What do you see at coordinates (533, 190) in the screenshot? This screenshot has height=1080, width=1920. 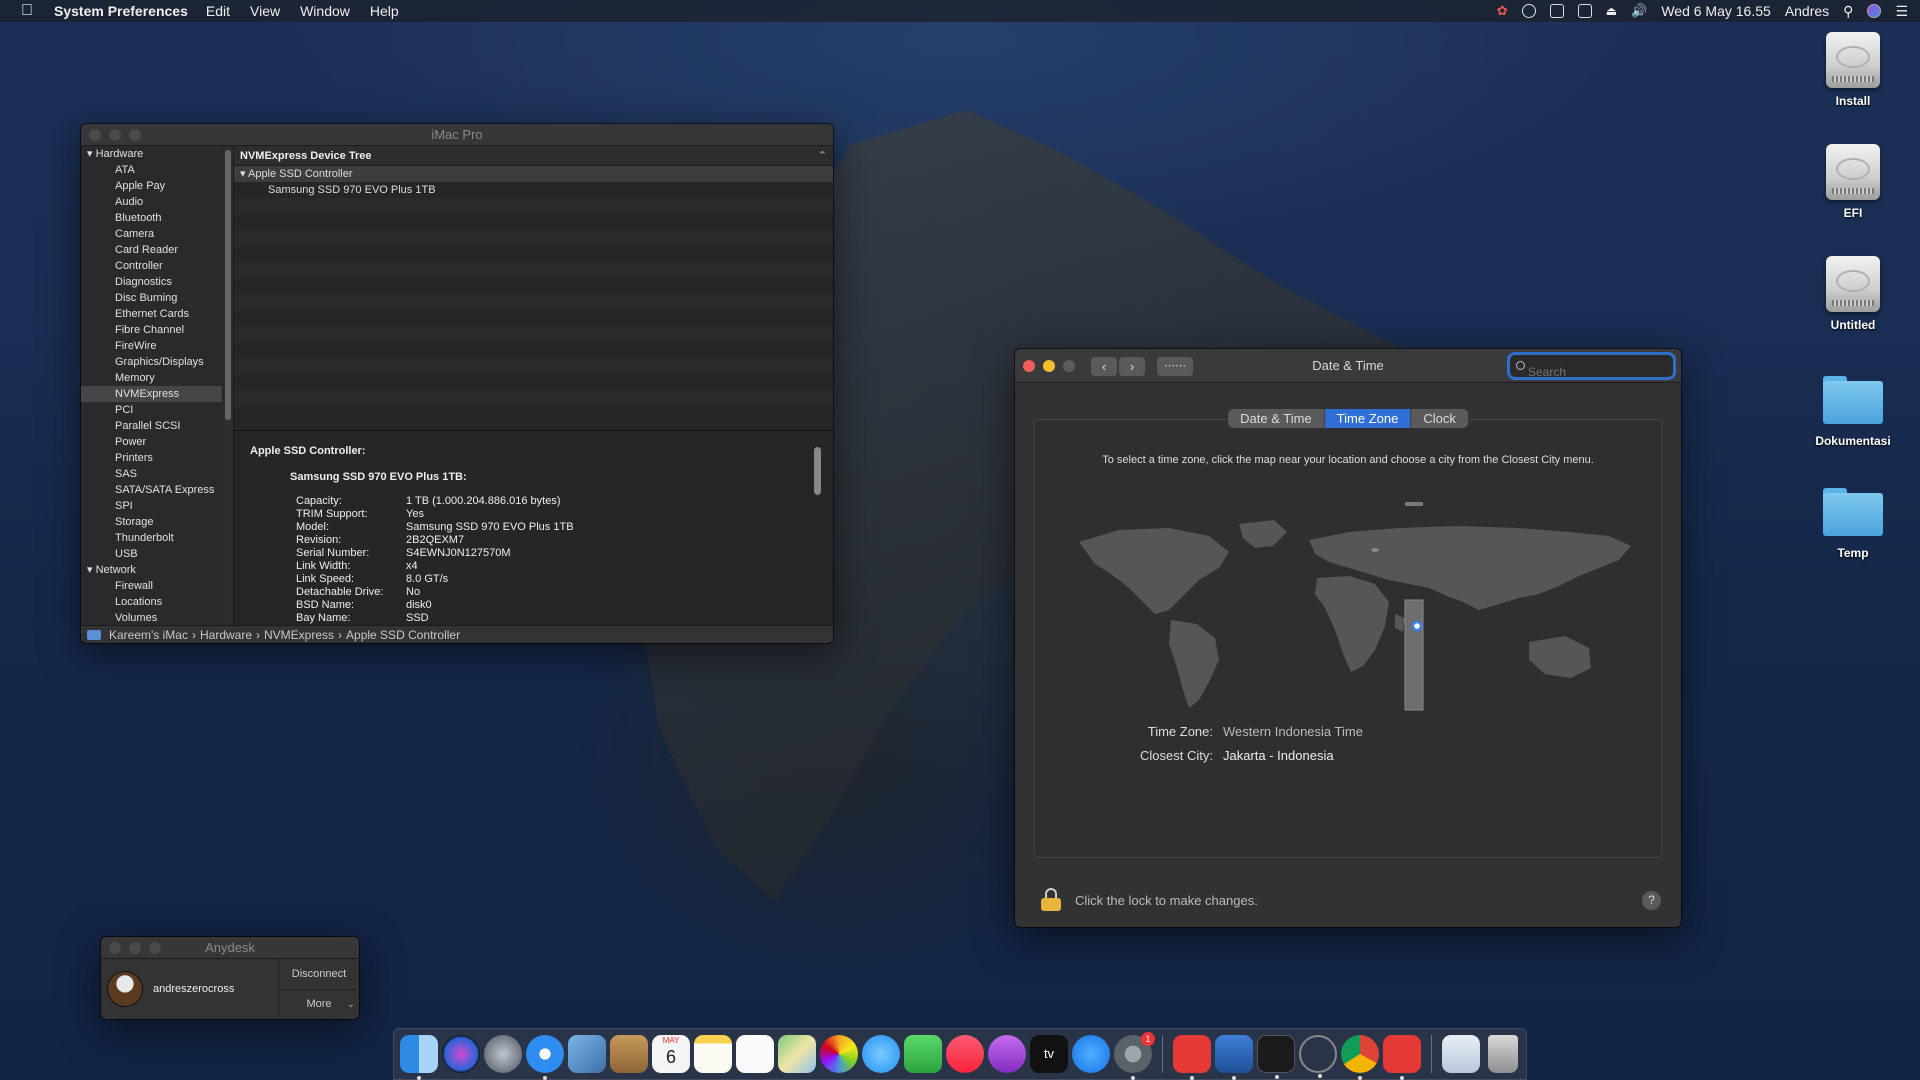 I see `tree-row-device: Samsung SSD 970 EVO Plus 1TB` at bounding box center [533, 190].